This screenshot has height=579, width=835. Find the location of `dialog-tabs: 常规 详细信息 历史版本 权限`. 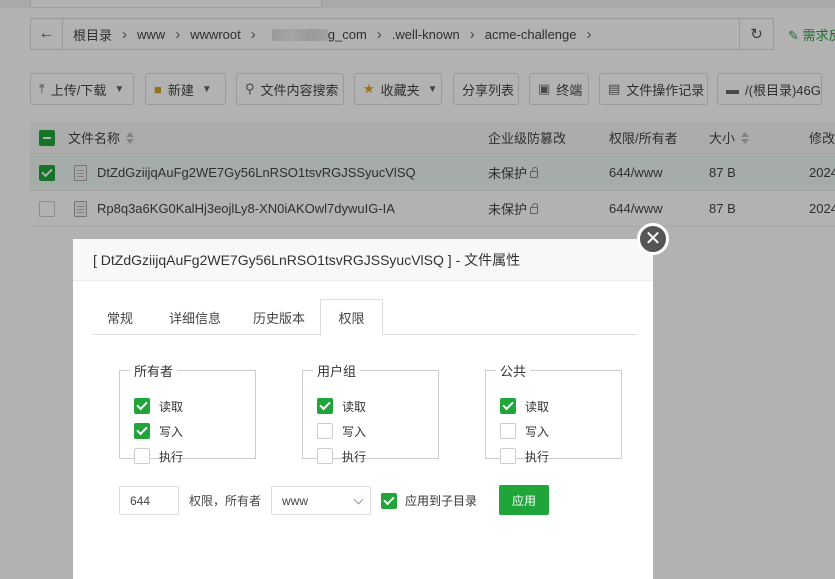

dialog-tabs: 常规 详细信息 历史版本 权限 is located at coordinates (365, 317).